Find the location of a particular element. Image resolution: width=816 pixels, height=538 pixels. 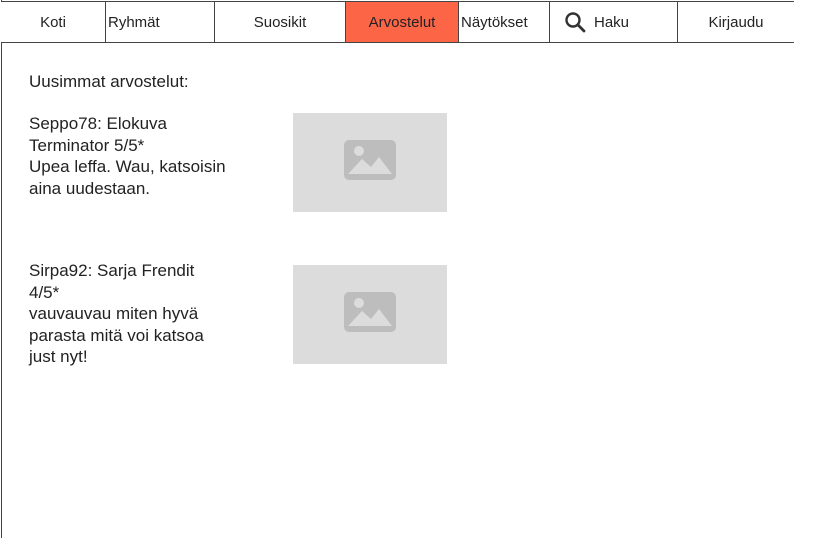

nav-item-suosikit: Suosikit is located at coordinates (280, 22).